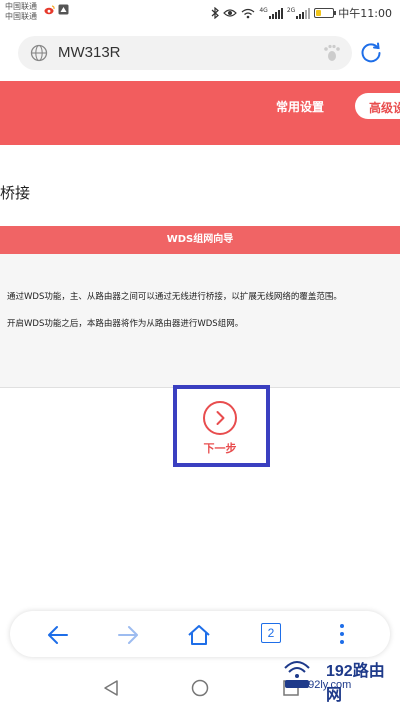  I want to click on eye-icon, so click(230, 13).